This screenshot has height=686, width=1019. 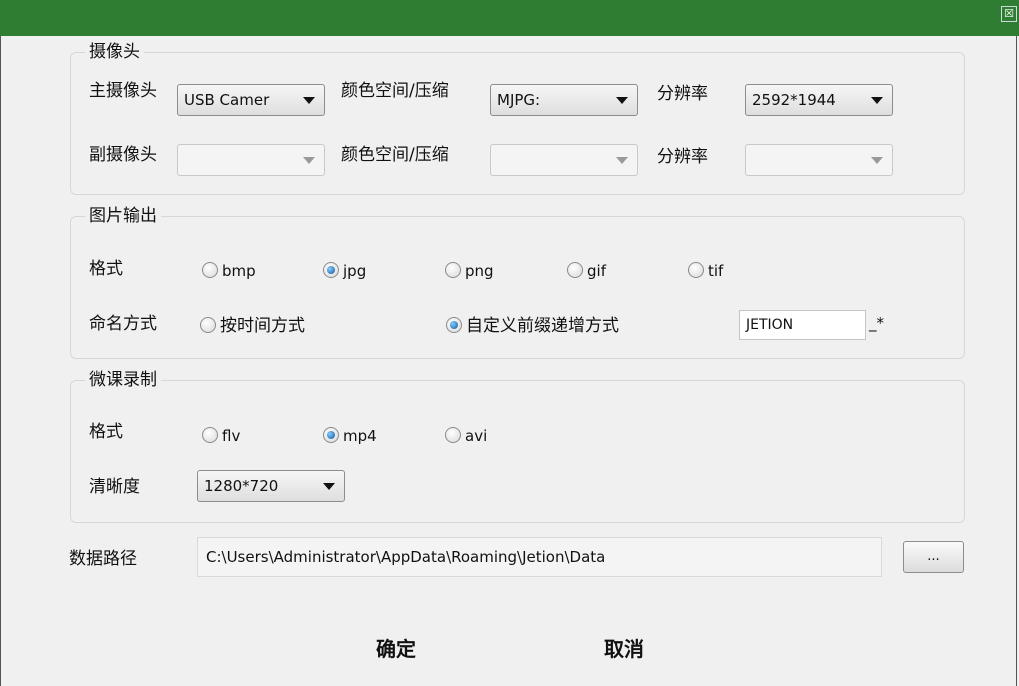 I want to click on image-format-label: 格式, so click(x=106, y=269).